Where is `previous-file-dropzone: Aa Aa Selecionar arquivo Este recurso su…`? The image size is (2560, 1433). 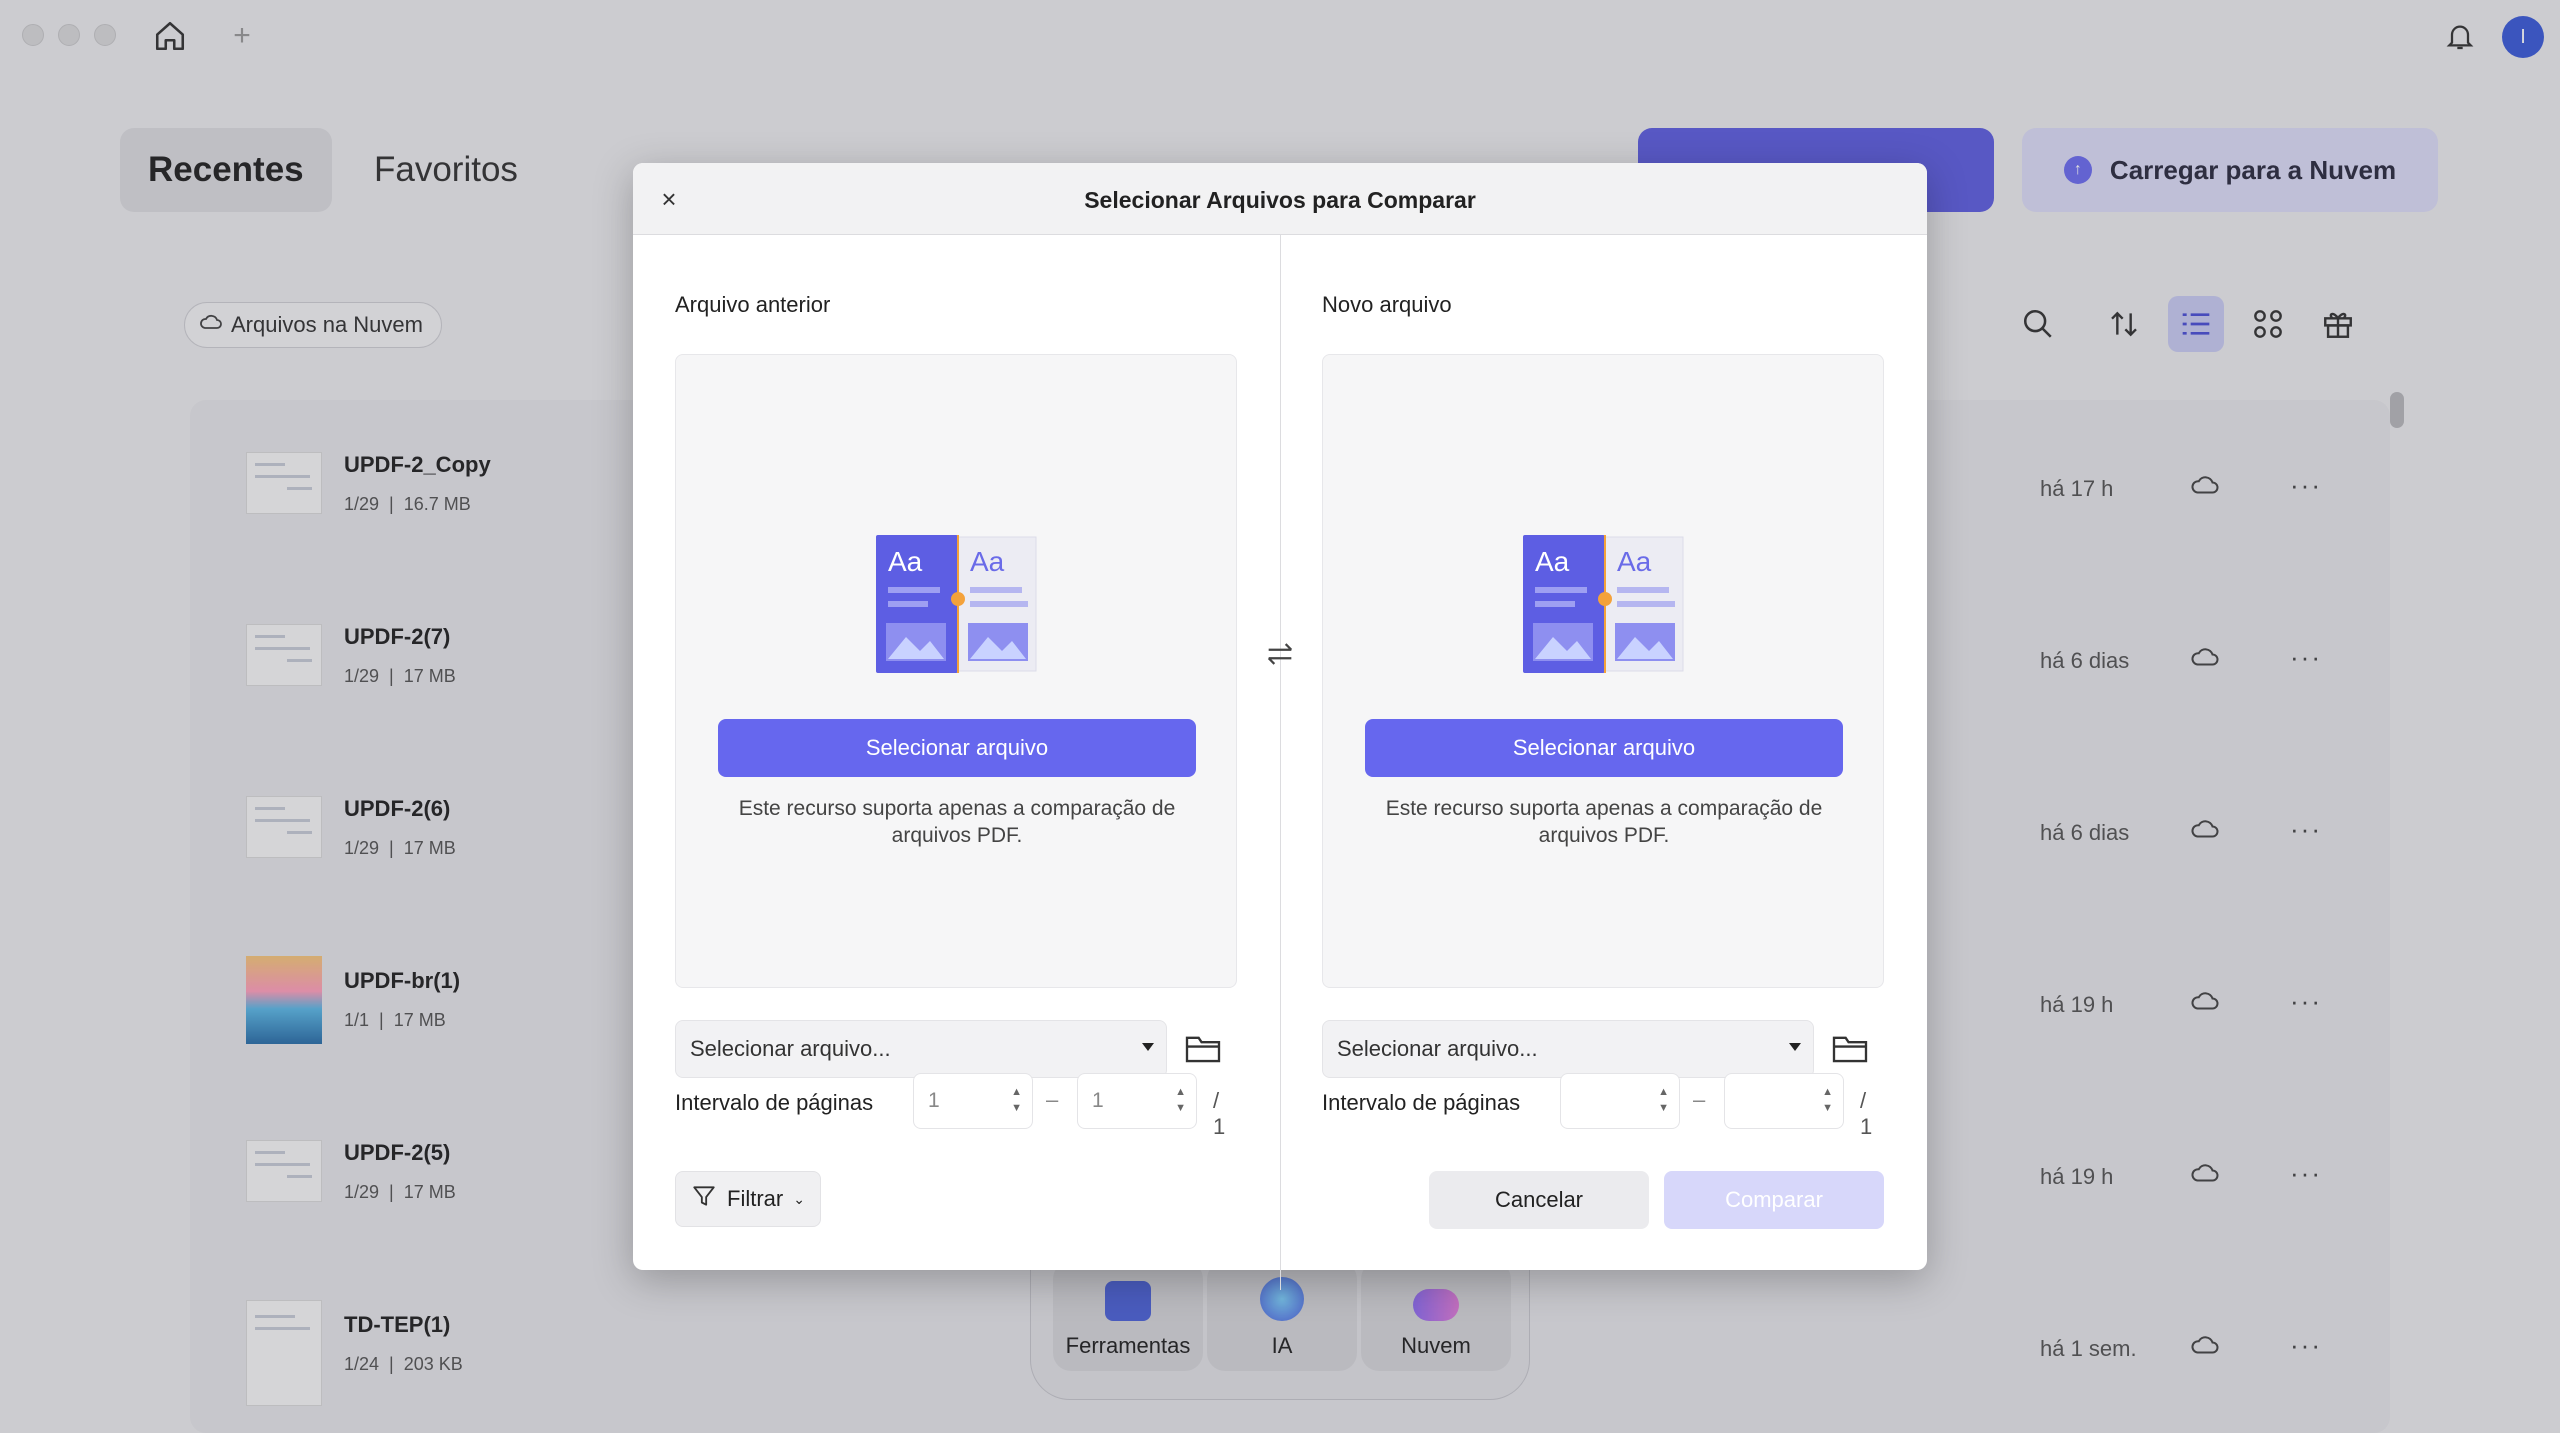
previous-file-dropzone: Aa Aa Selecionar arquivo Este recurso su… is located at coordinates (956, 671).